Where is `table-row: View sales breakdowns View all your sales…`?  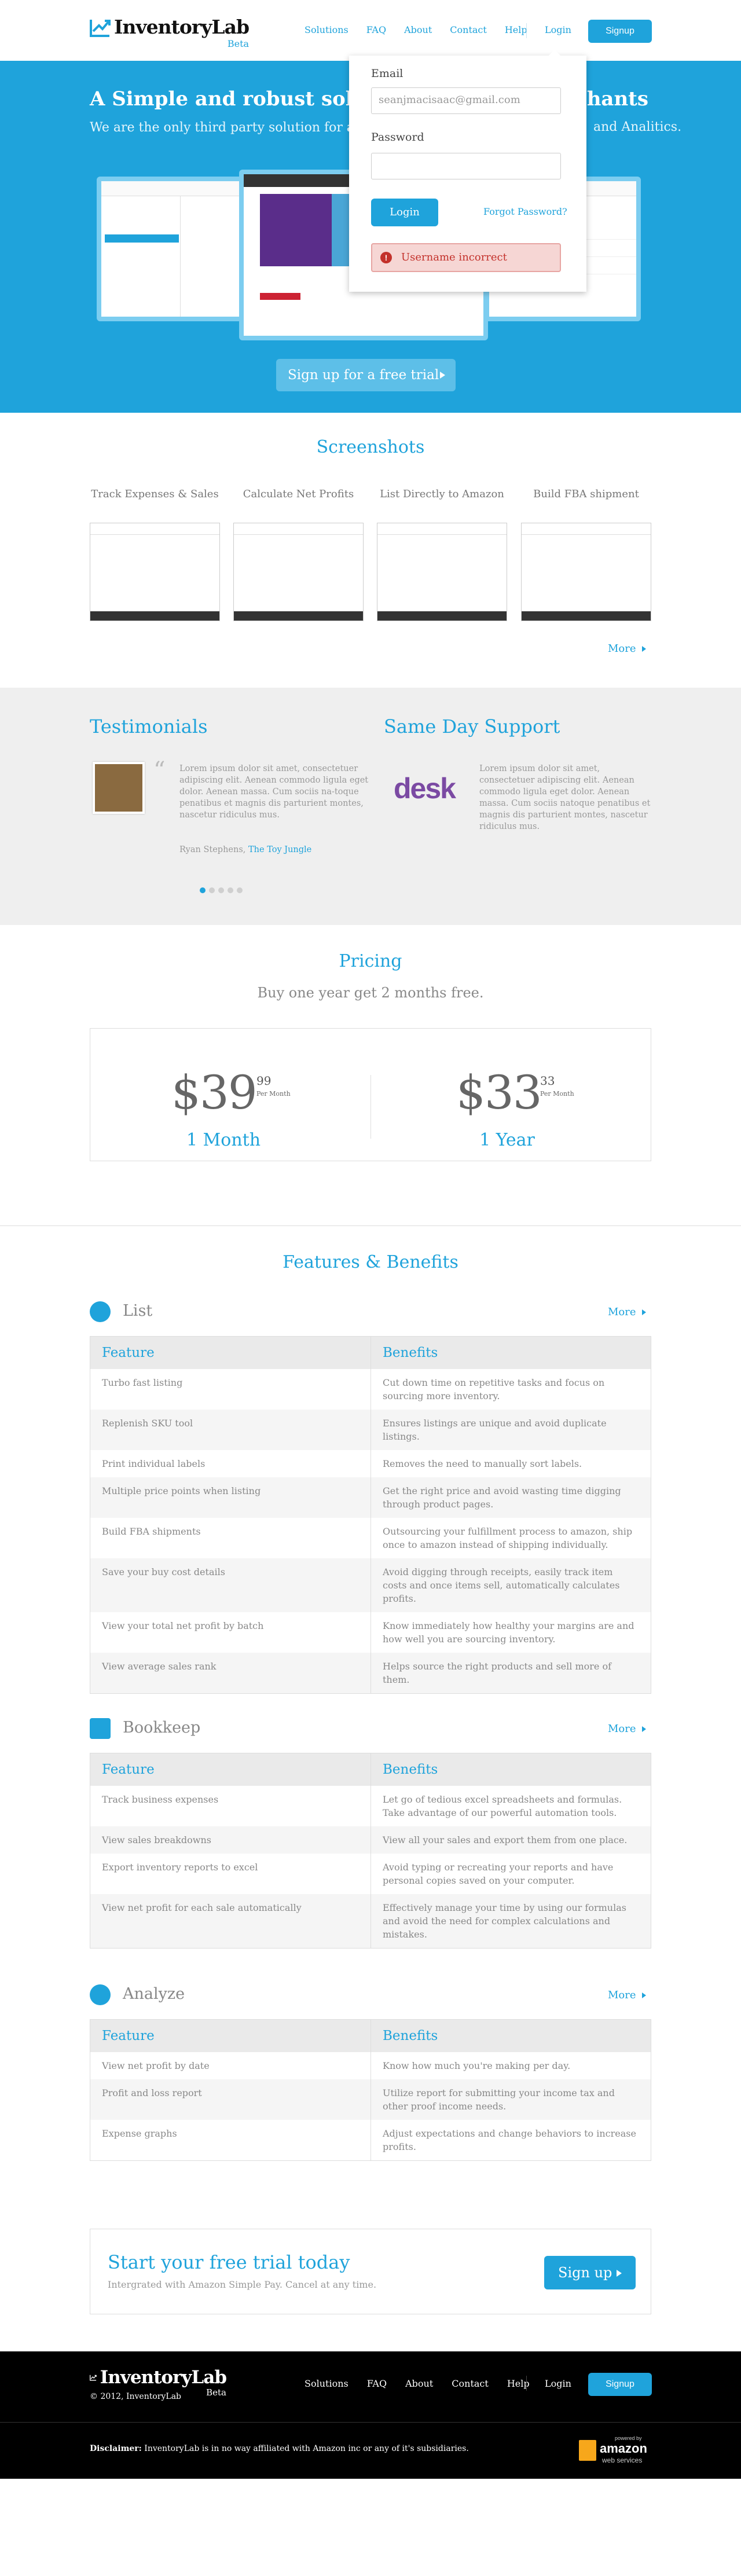
table-row: View sales breakdowns View all your sales… is located at coordinates (370, 1840).